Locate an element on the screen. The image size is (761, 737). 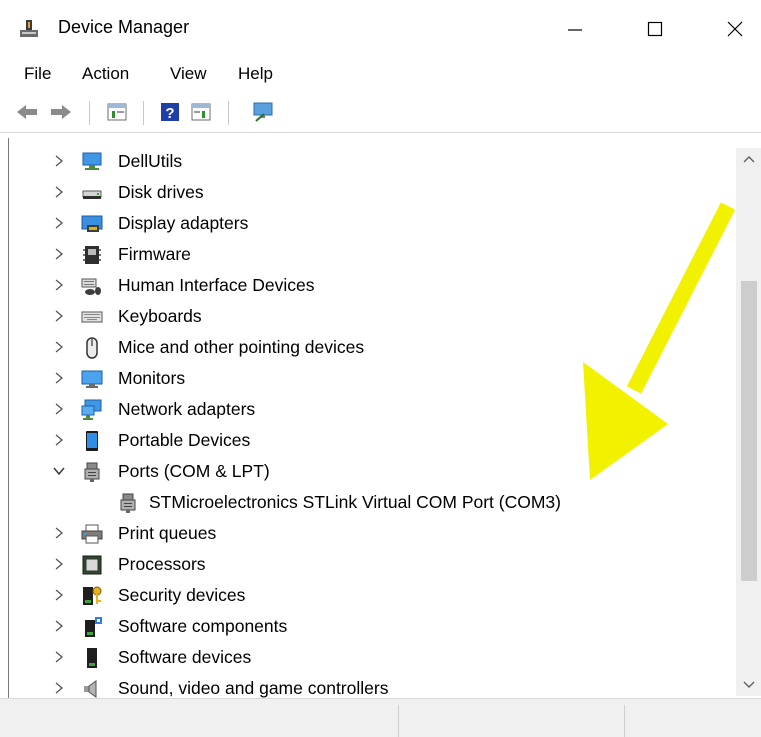
display-adapter-icon is located at coordinates (92, 223).